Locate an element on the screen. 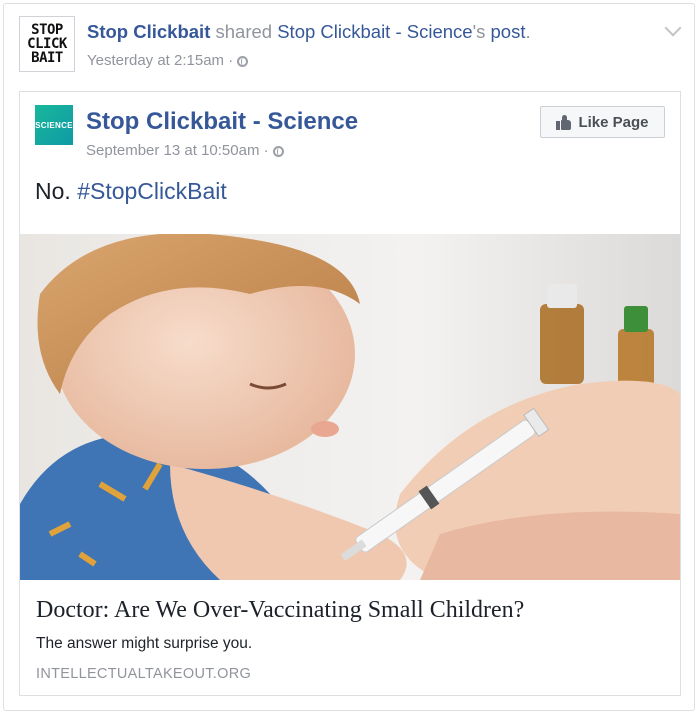 The image size is (700, 716). post-message: No. #StopClickBait is located at coordinates (131, 191).